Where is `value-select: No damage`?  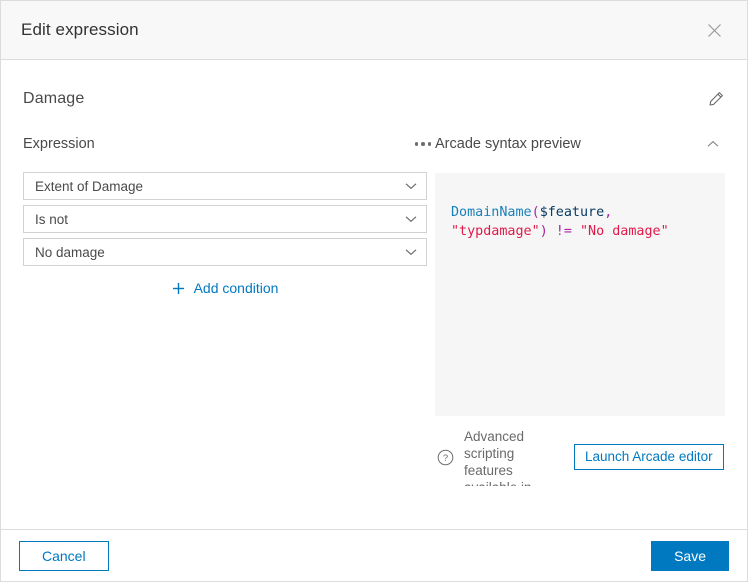 value-select: No damage is located at coordinates (225, 252).